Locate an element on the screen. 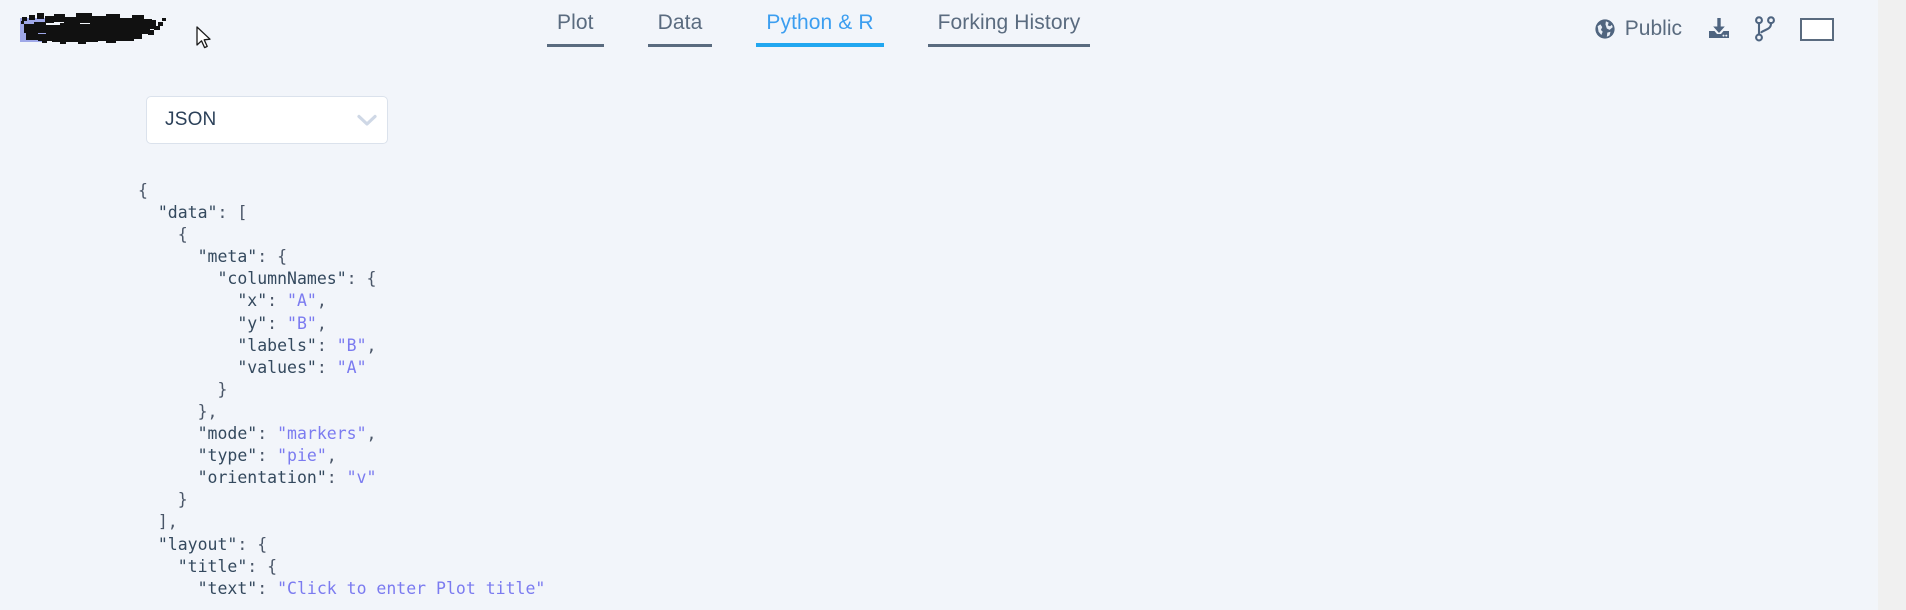 This screenshot has height=610, width=1906. fork-icon is located at coordinates (1765, 29).